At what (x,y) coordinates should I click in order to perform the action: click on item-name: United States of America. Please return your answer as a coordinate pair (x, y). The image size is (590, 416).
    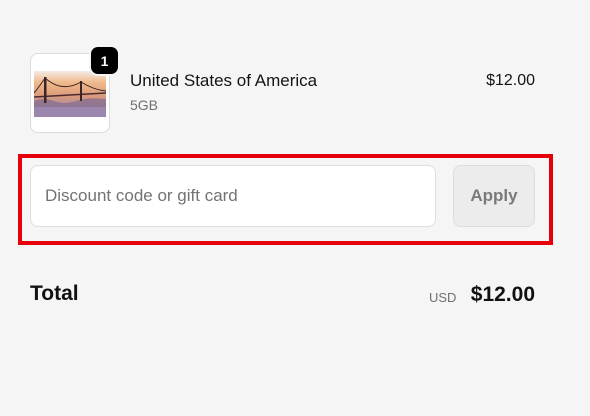
    Looking at the image, I should click on (224, 80).